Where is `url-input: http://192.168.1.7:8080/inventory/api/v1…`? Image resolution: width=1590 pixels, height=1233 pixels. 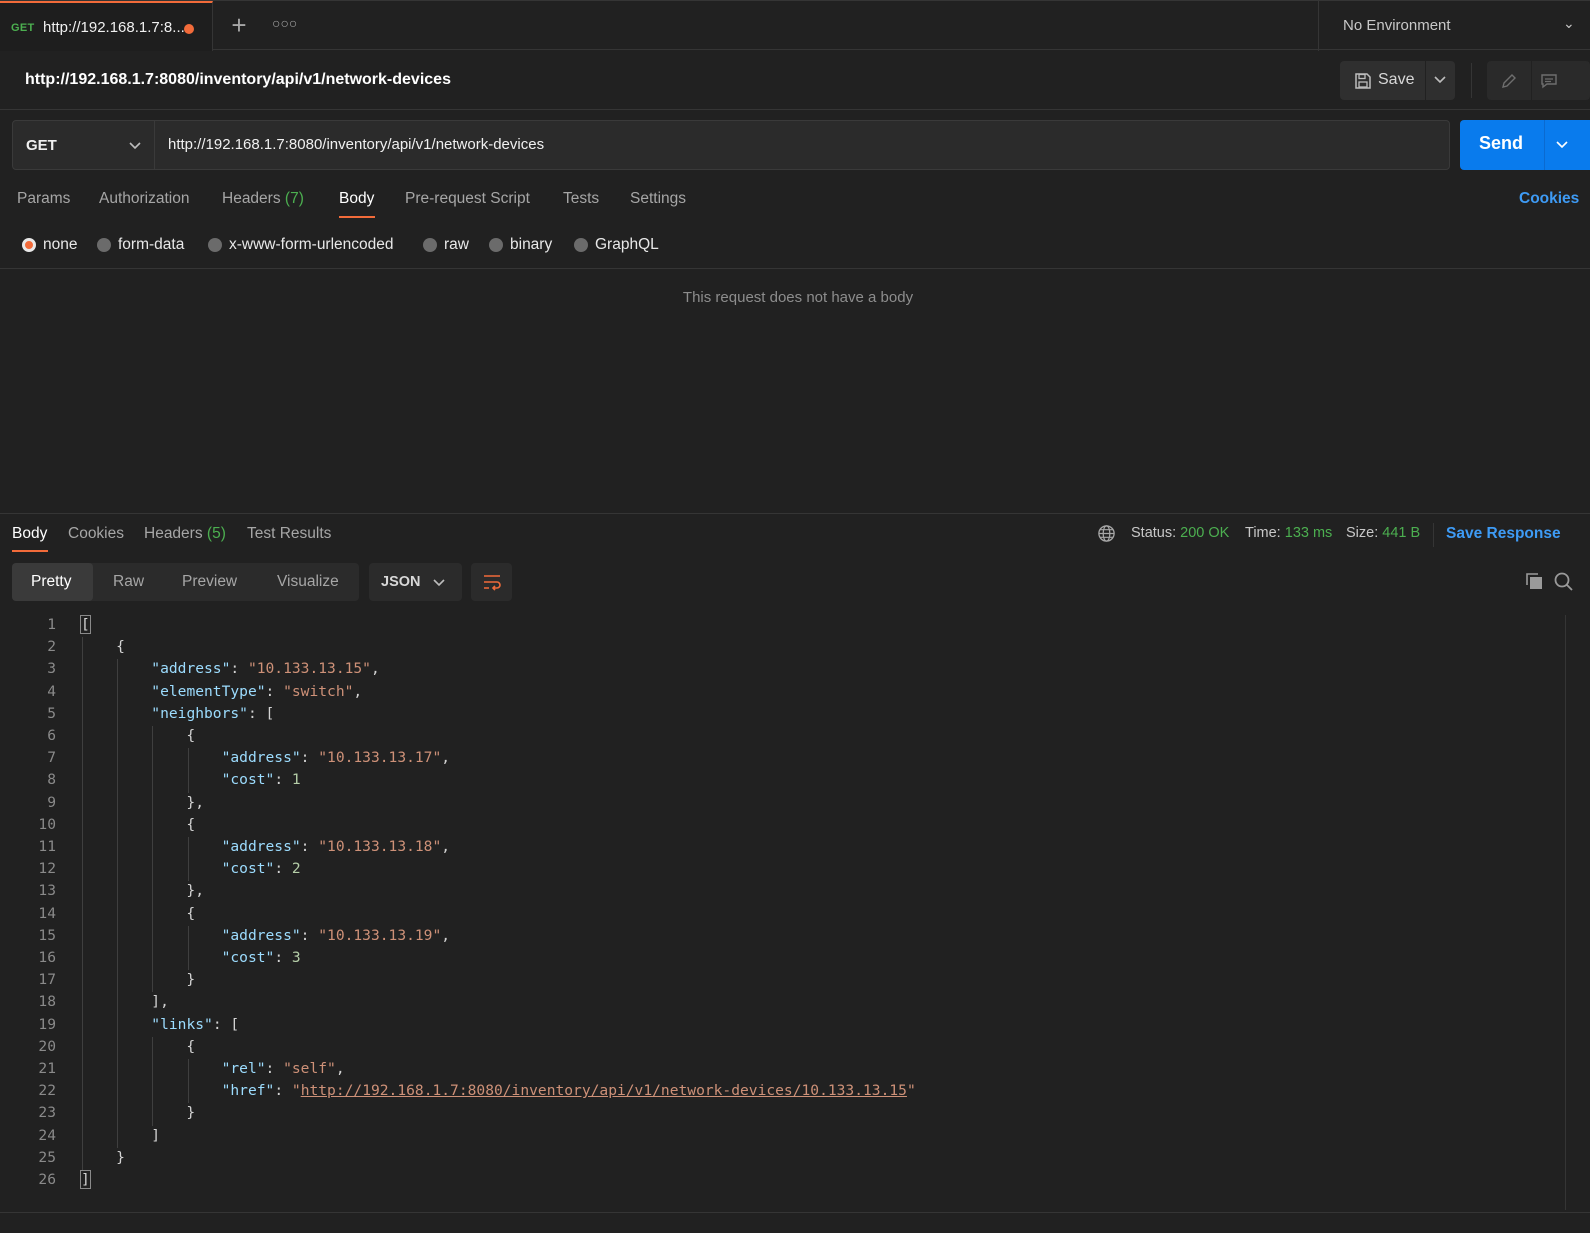 url-input: http://192.168.1.7:8080/inventory/api/v1… is located at coordinates (356, 144).